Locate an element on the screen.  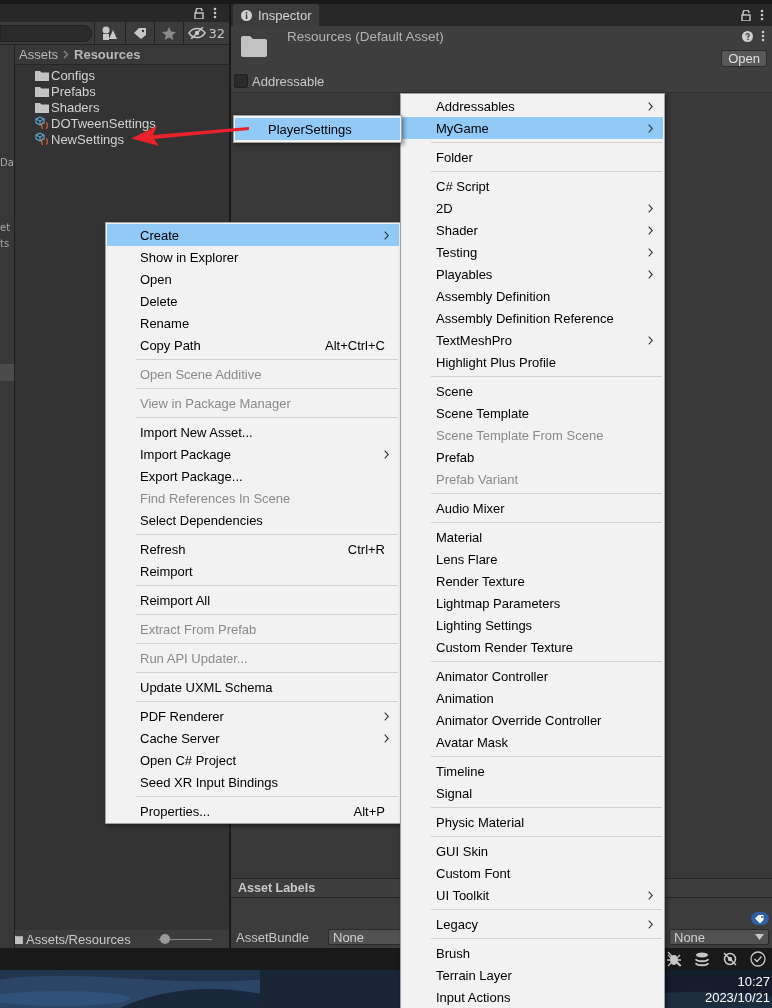
tree-item-label: ts is located at coordinates (5, 243).